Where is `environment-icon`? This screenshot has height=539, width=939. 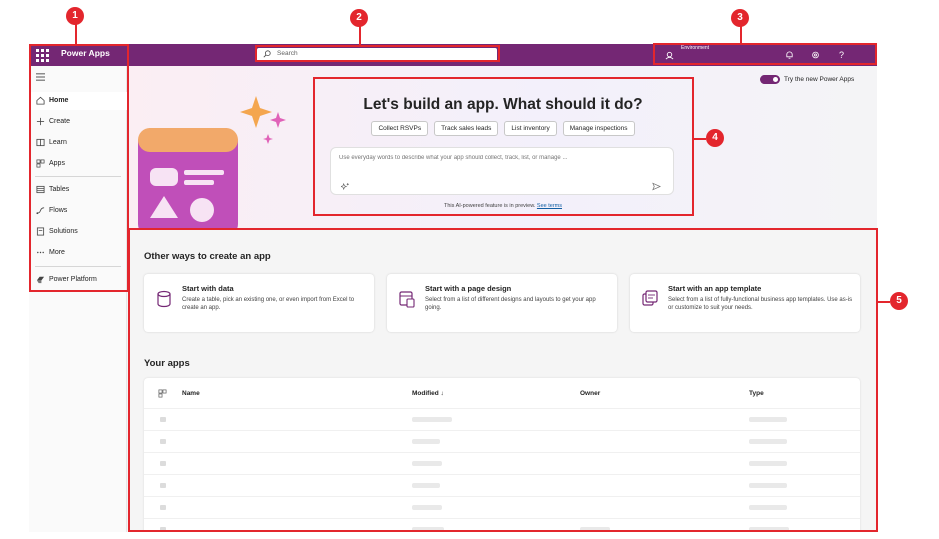 environment-icon is located at coordinates (669, 55).